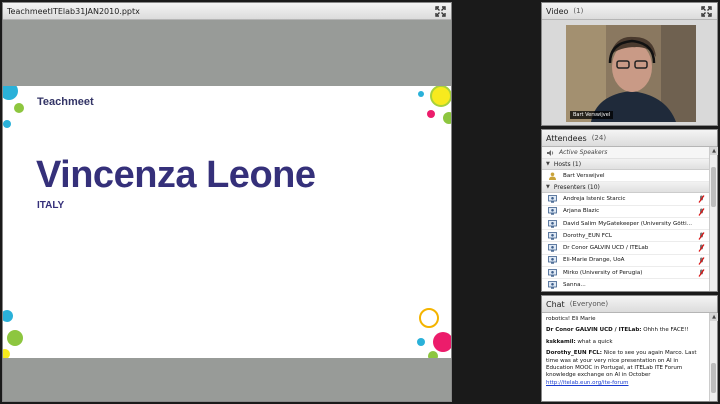  I want to click on webcam-image, so click(631, 73).